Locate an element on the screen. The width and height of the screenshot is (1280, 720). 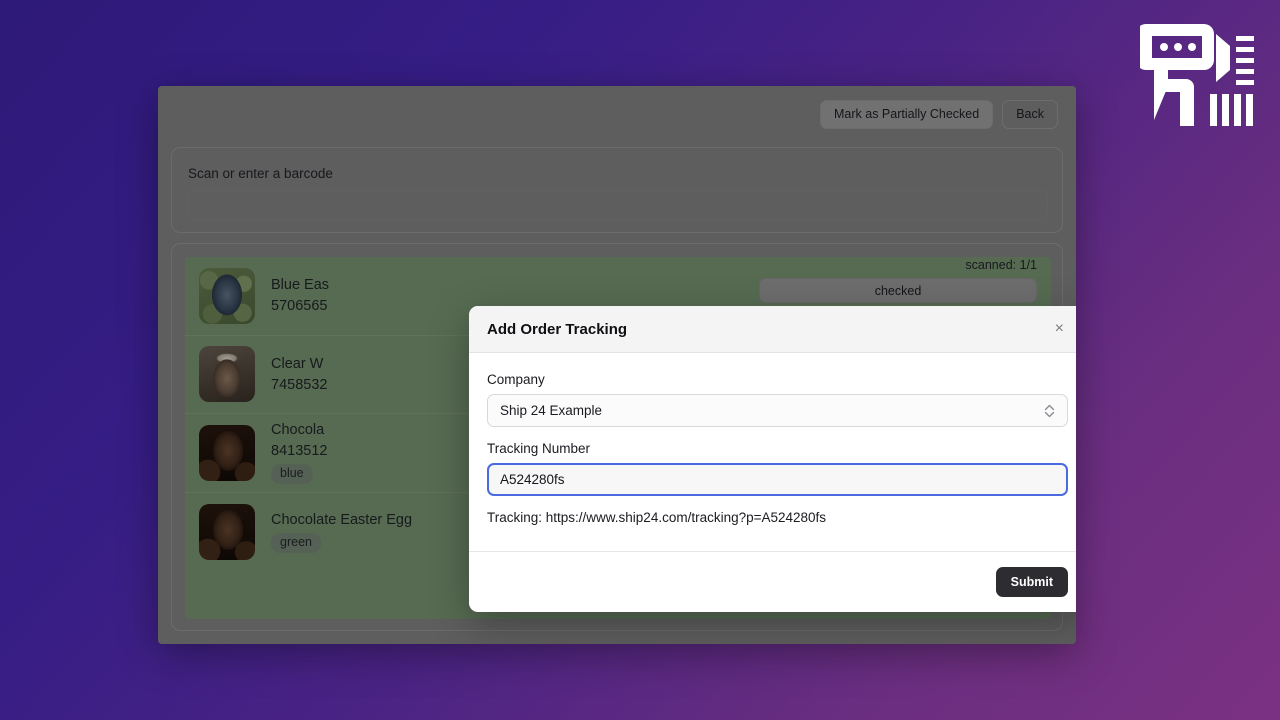
mark-as-partially-checked-button: Mark as Partially Checked is located at coordinates (907, 114).